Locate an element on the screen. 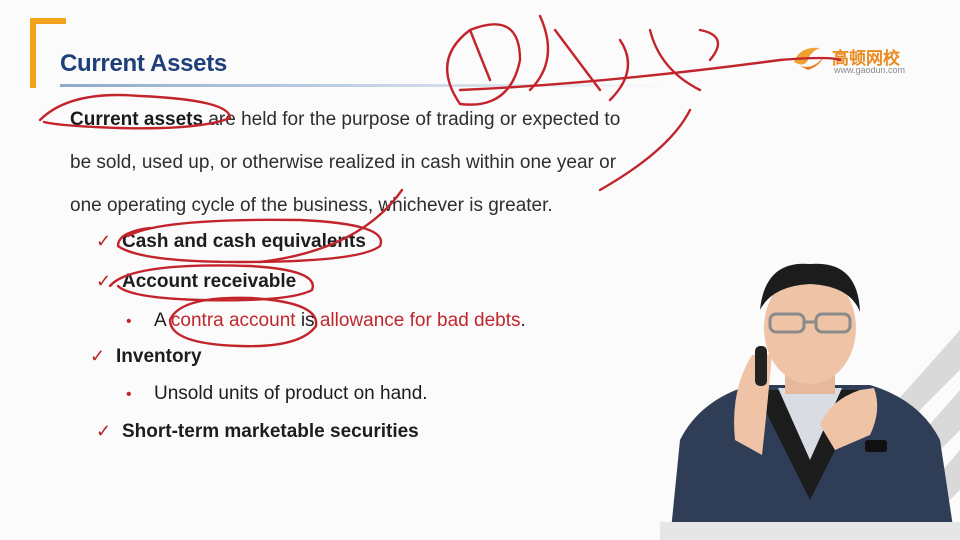 The width and height of the screenshot is (960, 540). brand-logo: 高顿网校 www.gaodun.com is located at coordinates (860, 58).